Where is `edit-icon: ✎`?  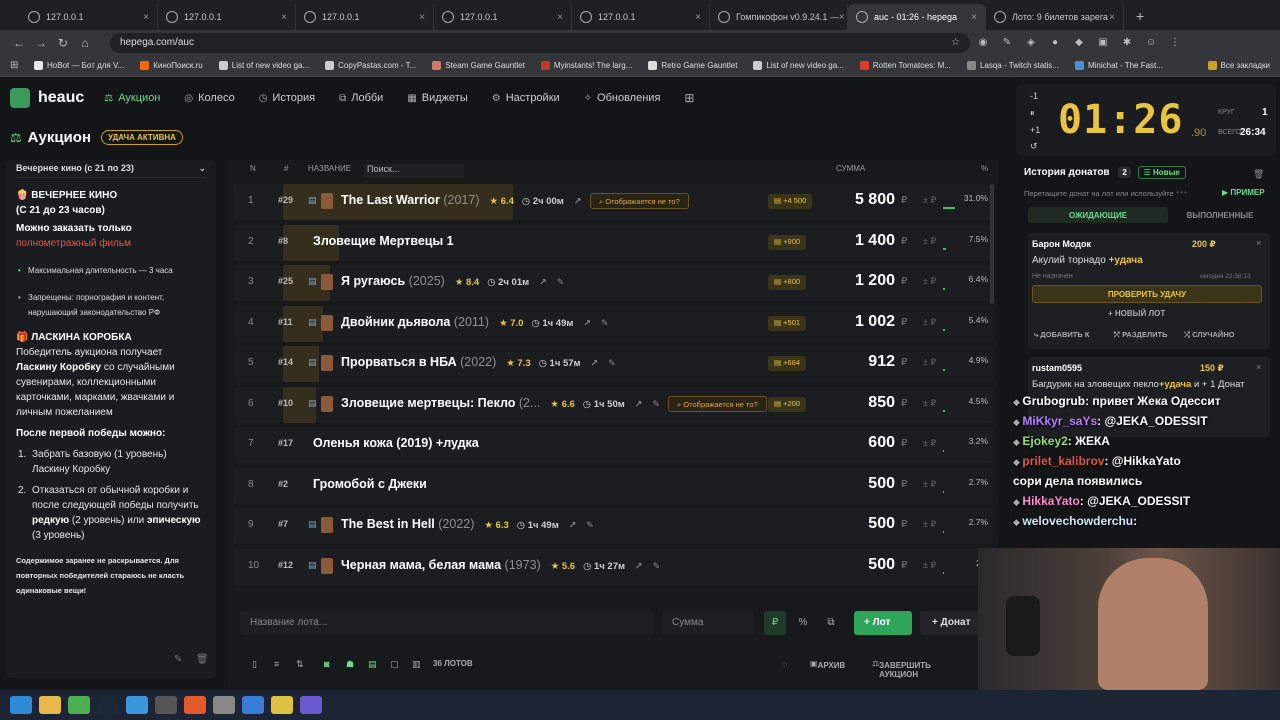
edit-icon: ✎ is located at coordinates (178, 659).